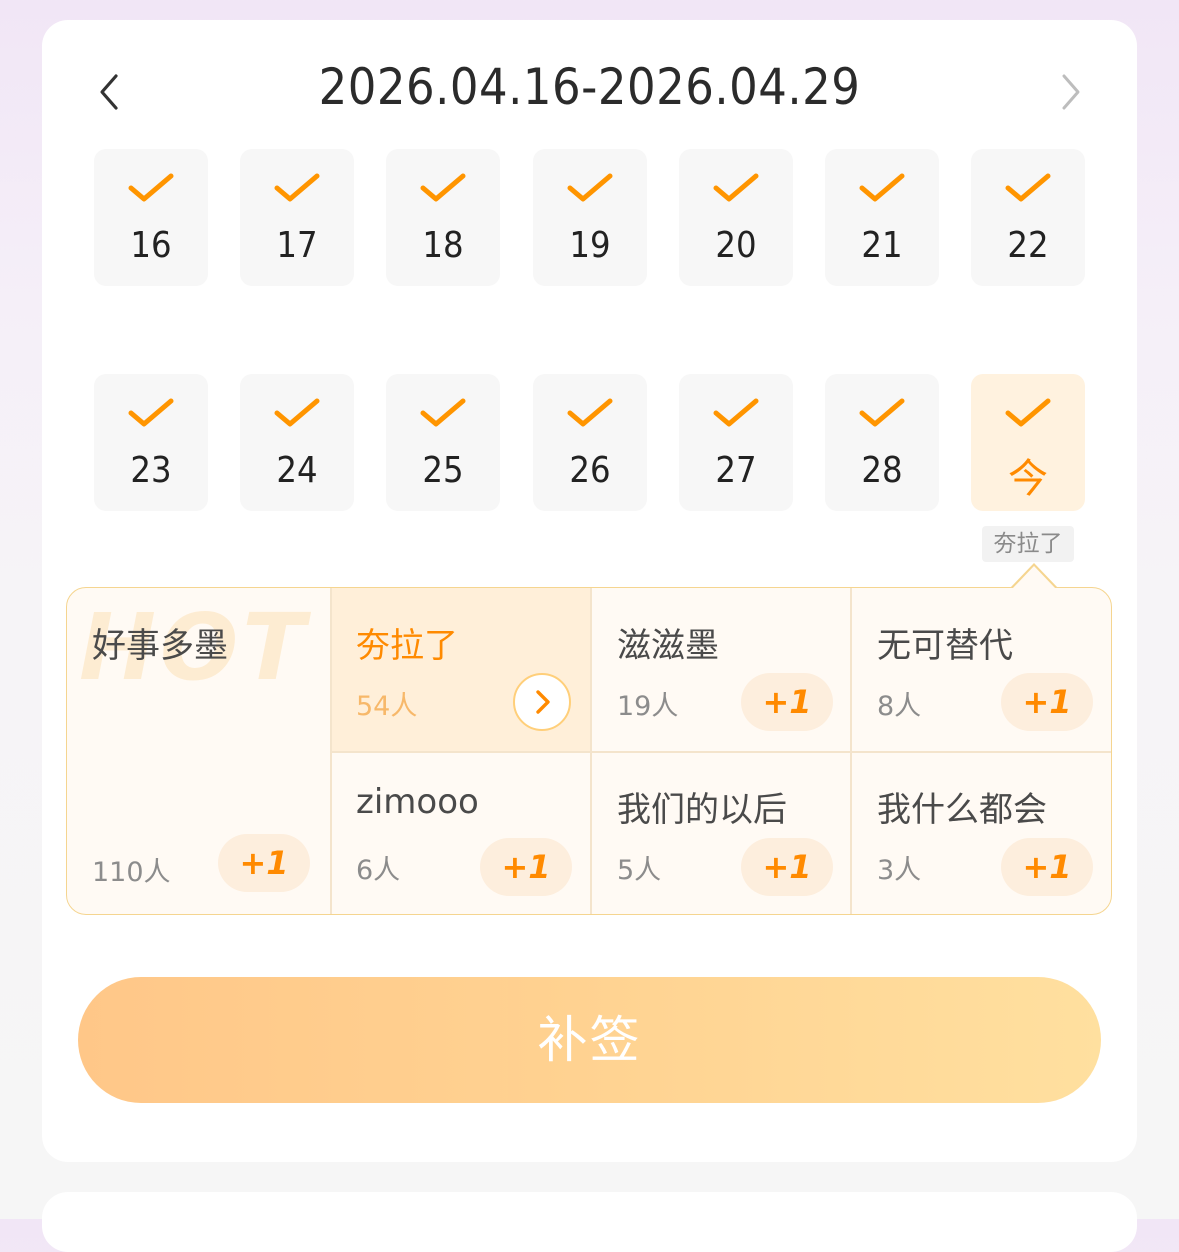  Describe the element at coordinates (981, 833) in the screenshot. I see `option-cell: 我什么都会 3人 +1` at that location.